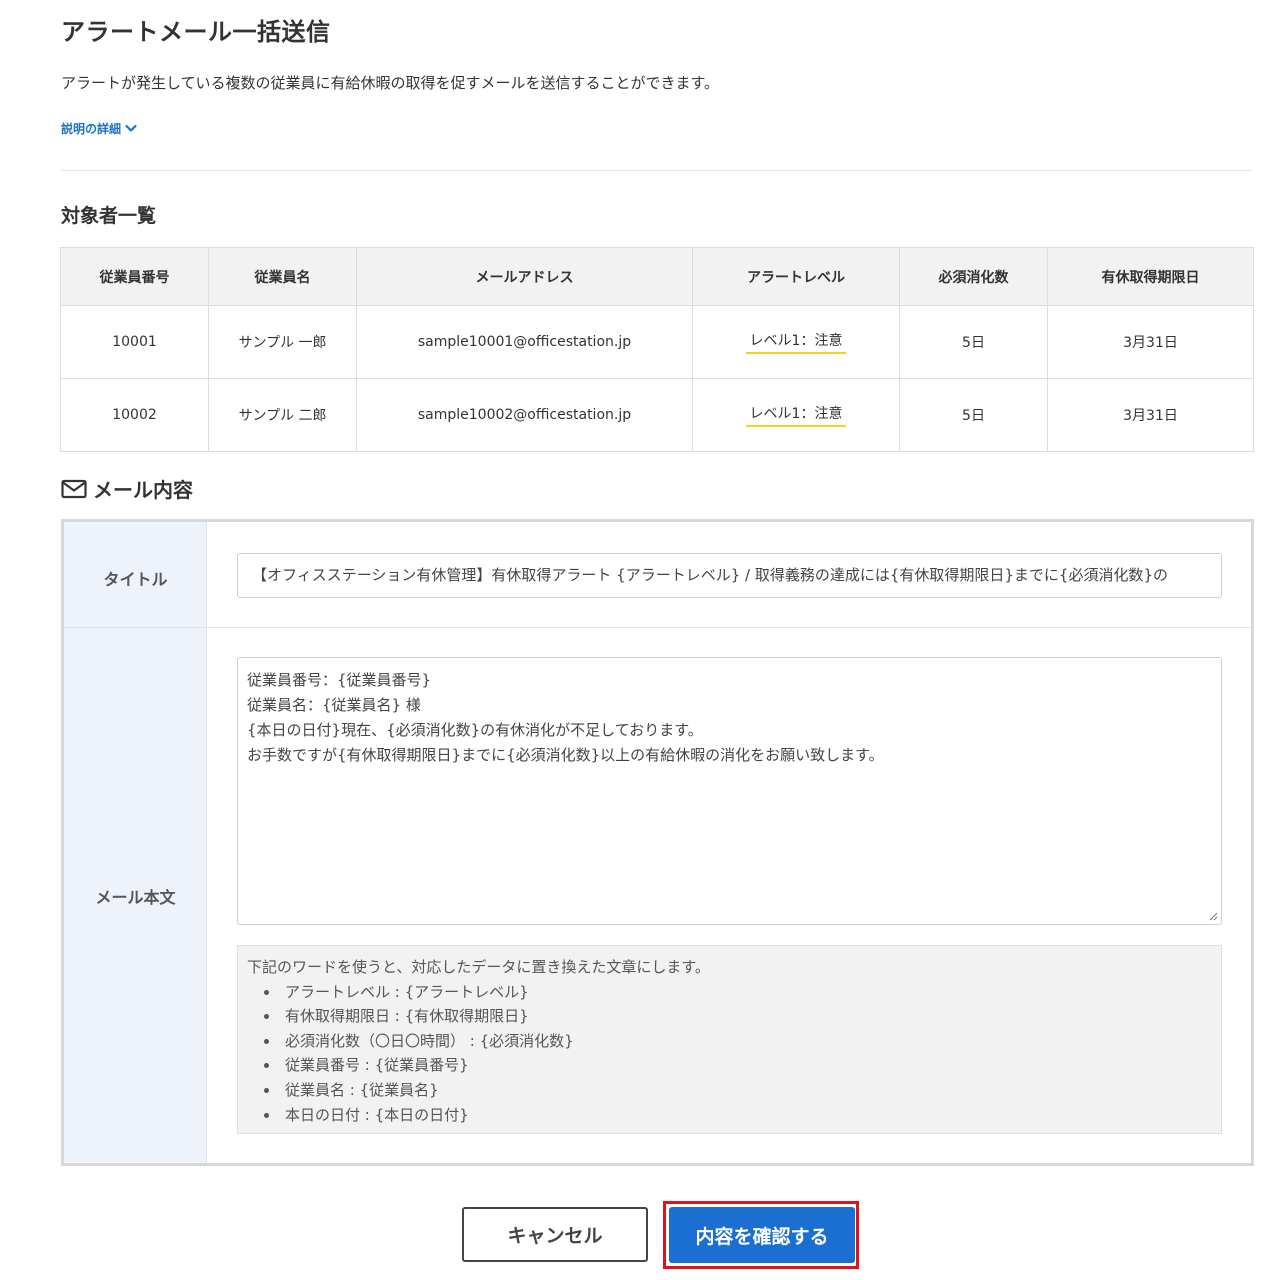  Describe the element at coordinates (729, 1016) in the screenshot. I see `list-item: 有休取得期限日 : {有休取得期限日}` at that location.